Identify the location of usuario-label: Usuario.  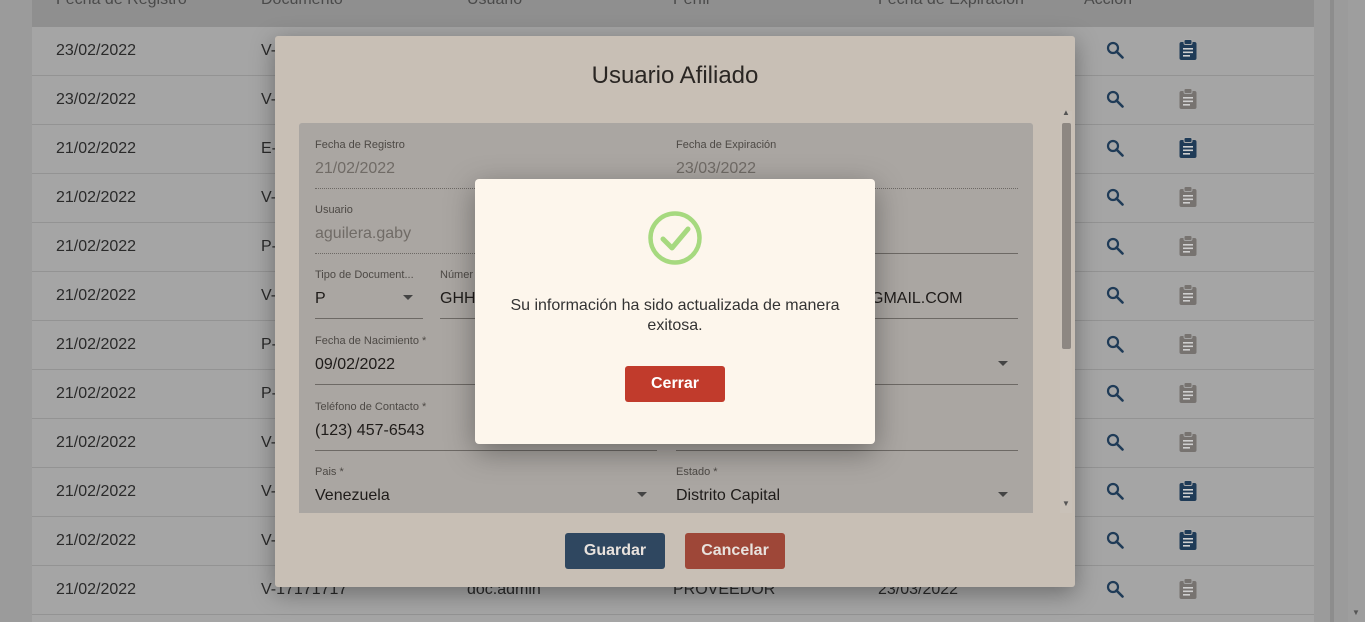
(334, 210).